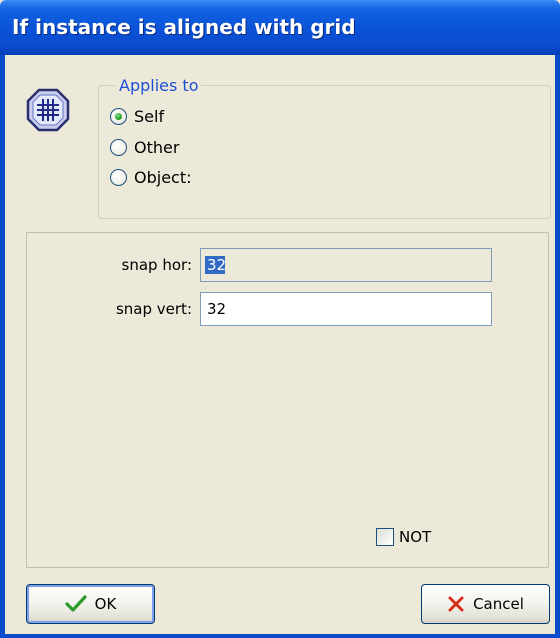 This screenshot has width=560, height=638. Describe the element at coordinates (280, 636) in the screenshot. I see `window-border-bottom` at that location.